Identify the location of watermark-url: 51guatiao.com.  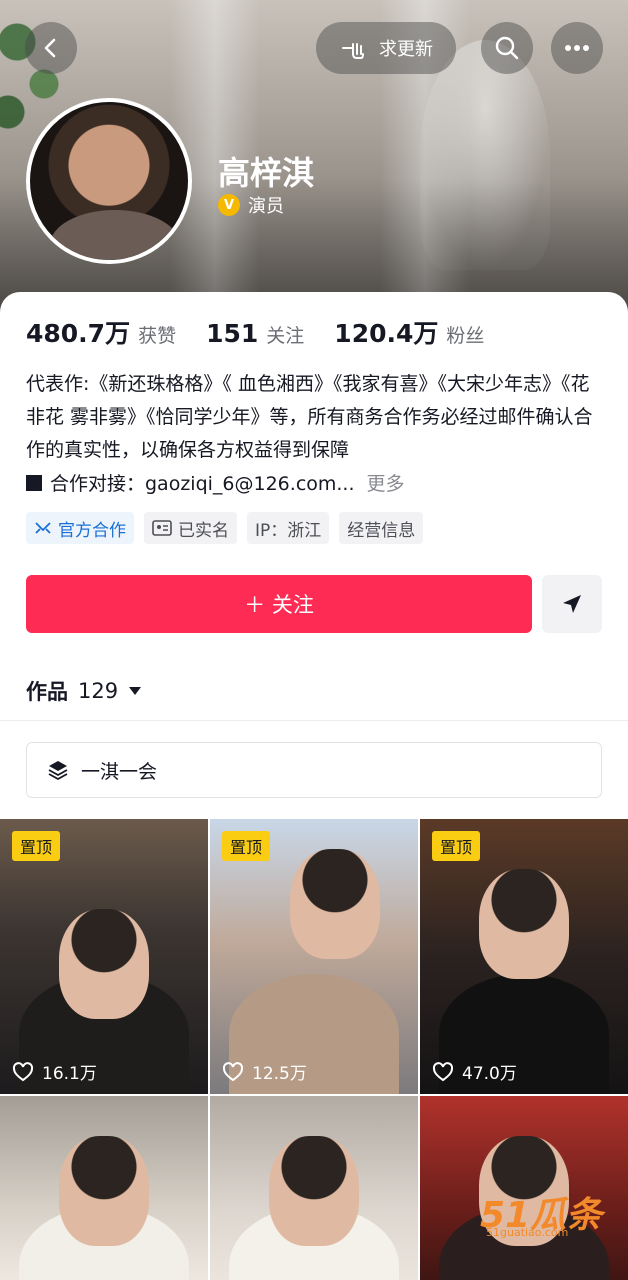
(527, 1232).